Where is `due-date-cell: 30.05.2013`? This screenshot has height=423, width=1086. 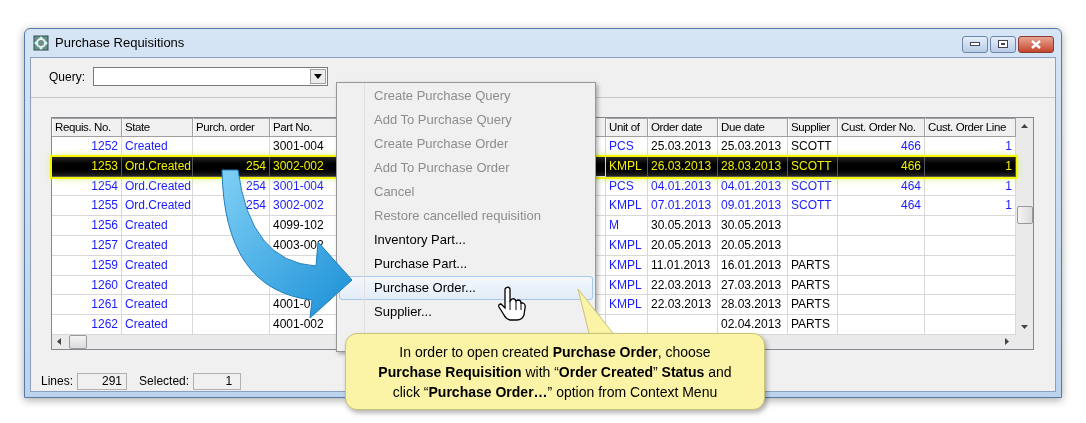 due-date-cell: 30.05.2013 is located at coordinates (753, 226).